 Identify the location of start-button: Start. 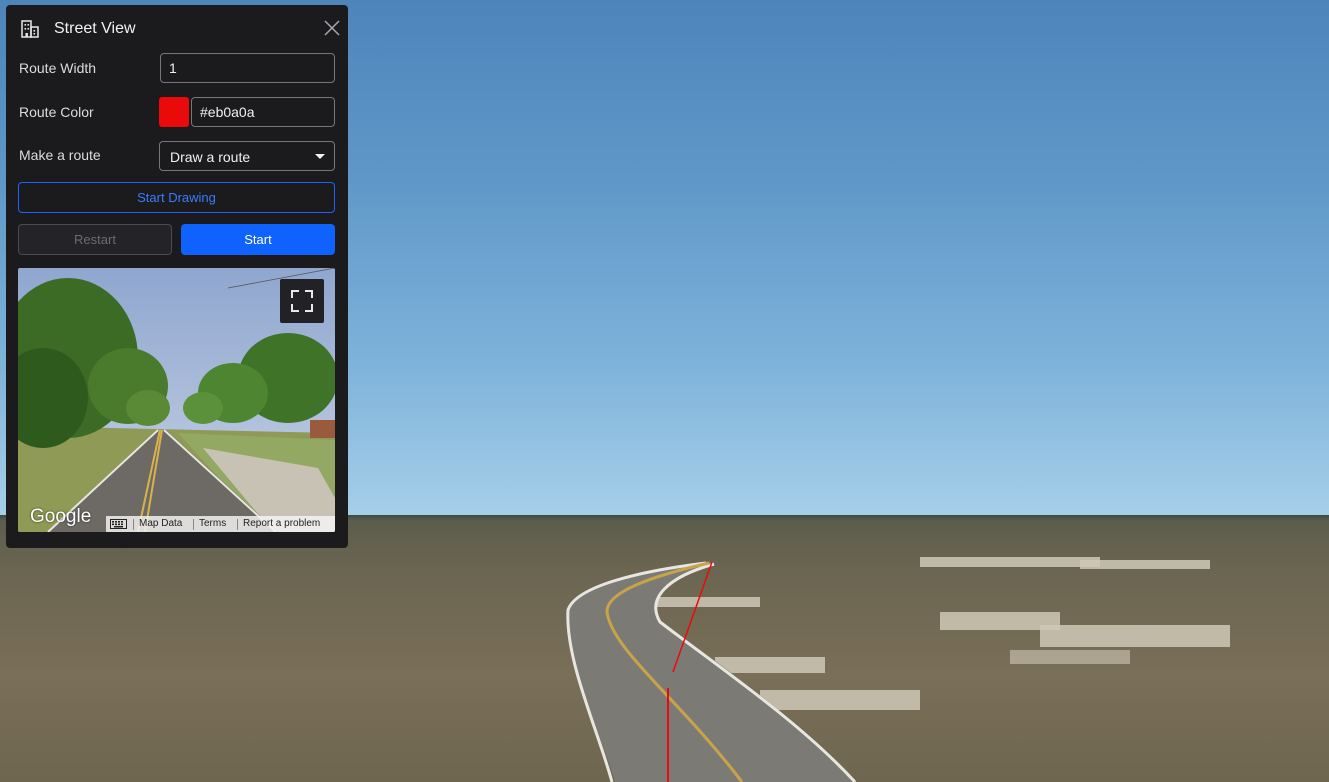
(258, 239).